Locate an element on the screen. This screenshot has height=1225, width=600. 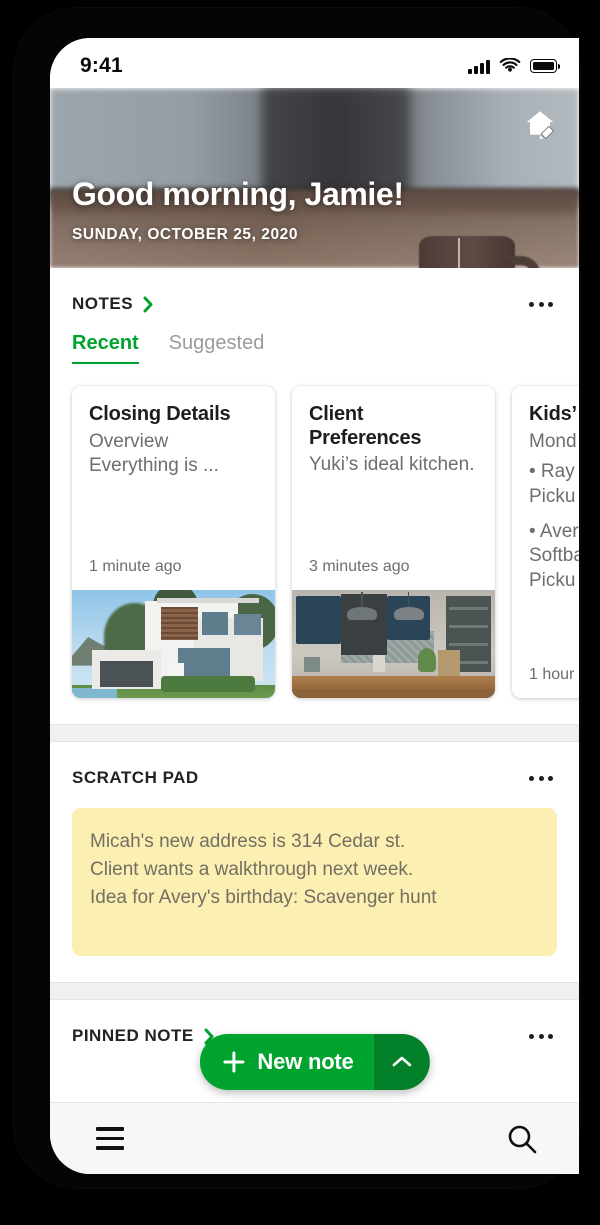
new-note-button: New note is located at coordinates (286, 1062).